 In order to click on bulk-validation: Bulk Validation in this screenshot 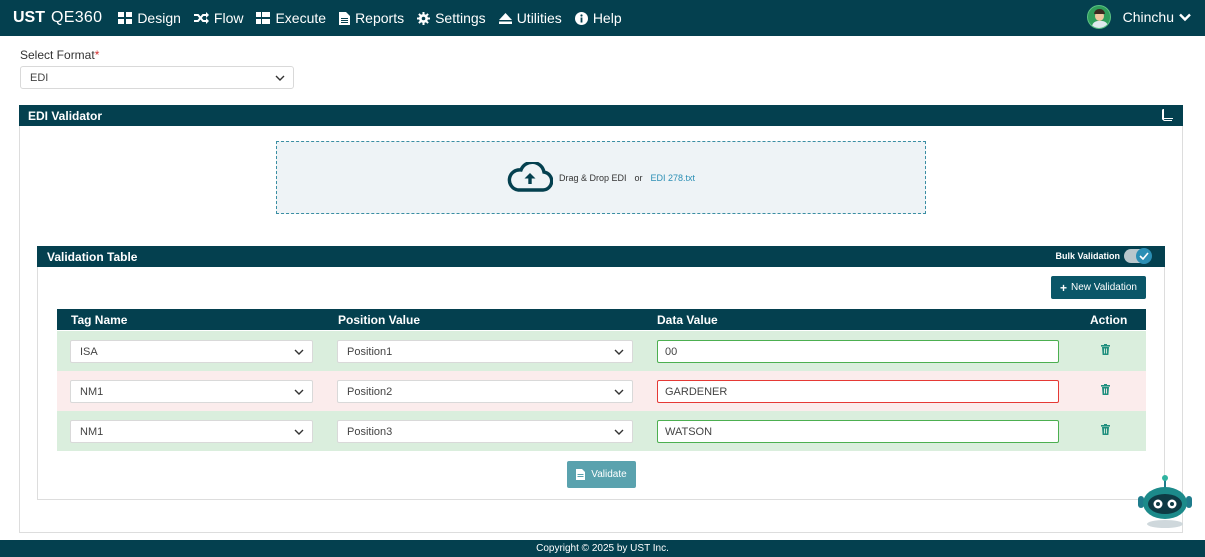, I will do `click(1103, 256)`.